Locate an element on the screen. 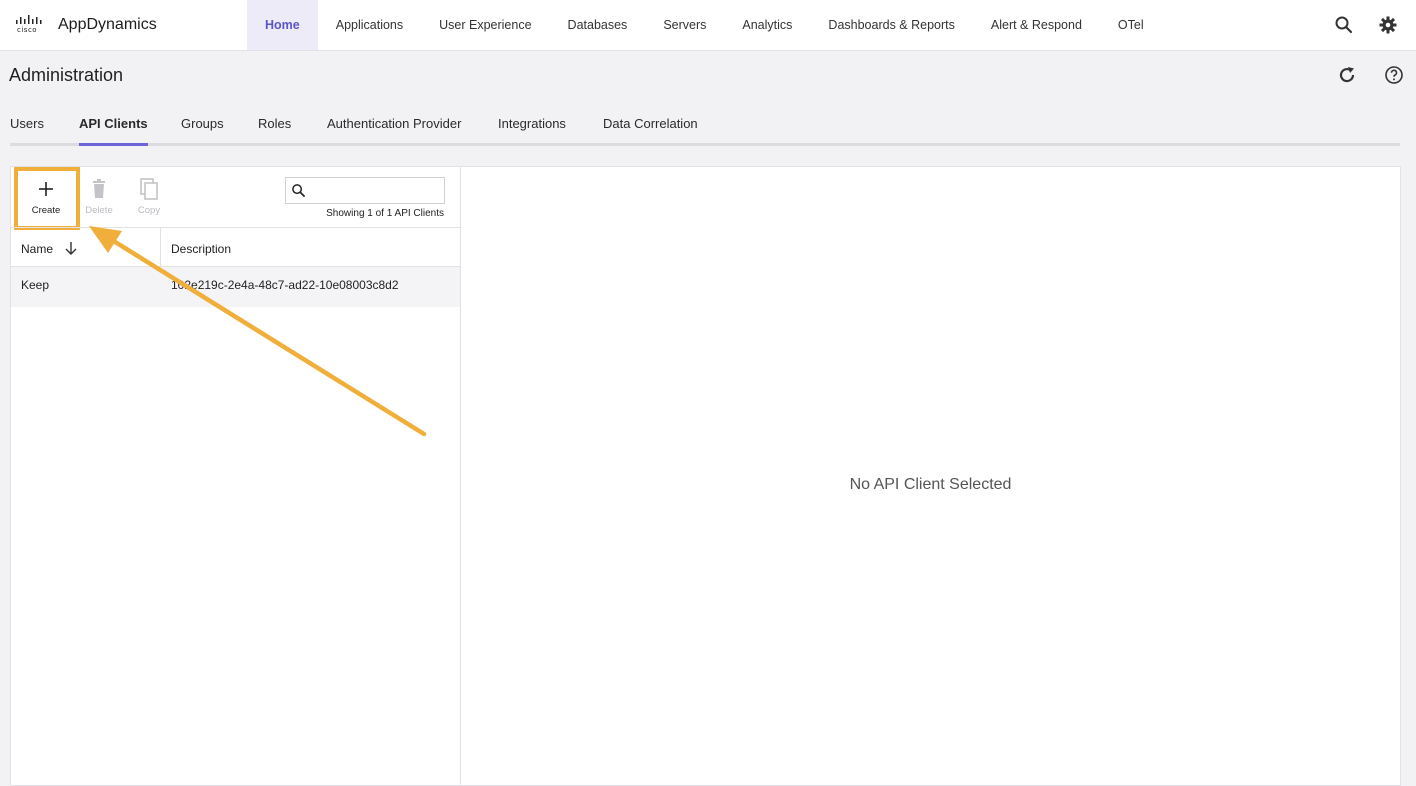  nav-item-databases: Databases is located at coordinates (598, 25).